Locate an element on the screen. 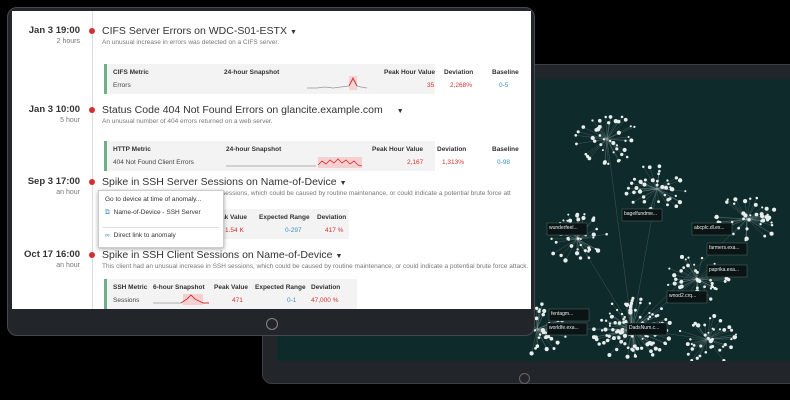 This screenshot has height=400, width=790. menu-item-direct-link: ∞ Direct link to anomaly is located at coordinates (140, 235).